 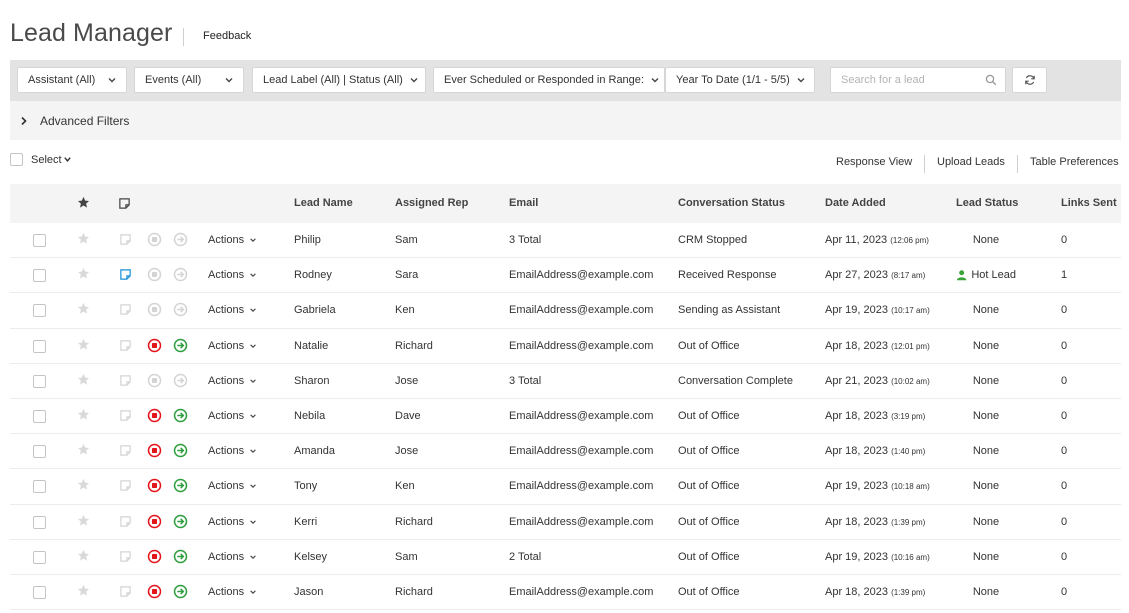 What do you see at coordinates (310, 557) in the screenshot?
I see `lead-name: Kelsey` at bounding box center [310, 557].